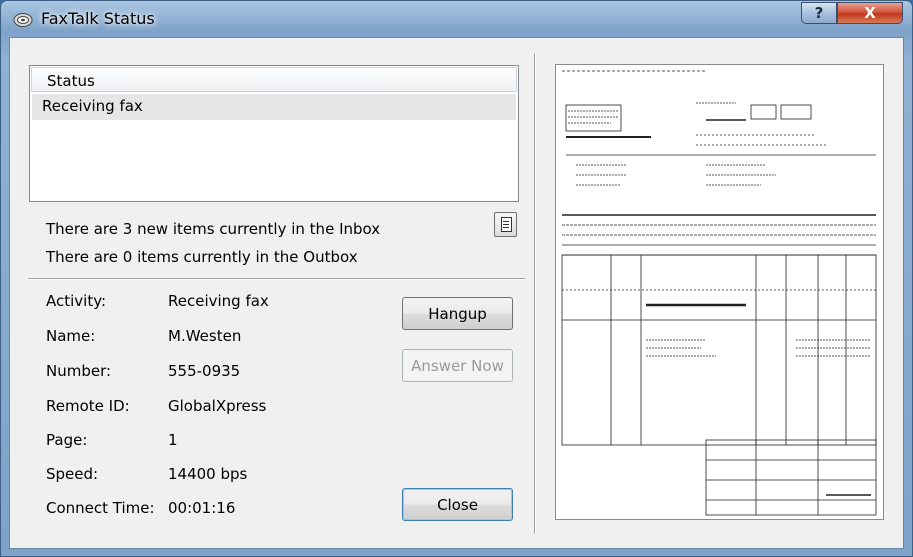 This screenshot has width=913, height=557. What do you see at coordinates (202, 508) in the screenshot?
I see `connect-time-value: 00:01:16` at bounding box center [202, 508].